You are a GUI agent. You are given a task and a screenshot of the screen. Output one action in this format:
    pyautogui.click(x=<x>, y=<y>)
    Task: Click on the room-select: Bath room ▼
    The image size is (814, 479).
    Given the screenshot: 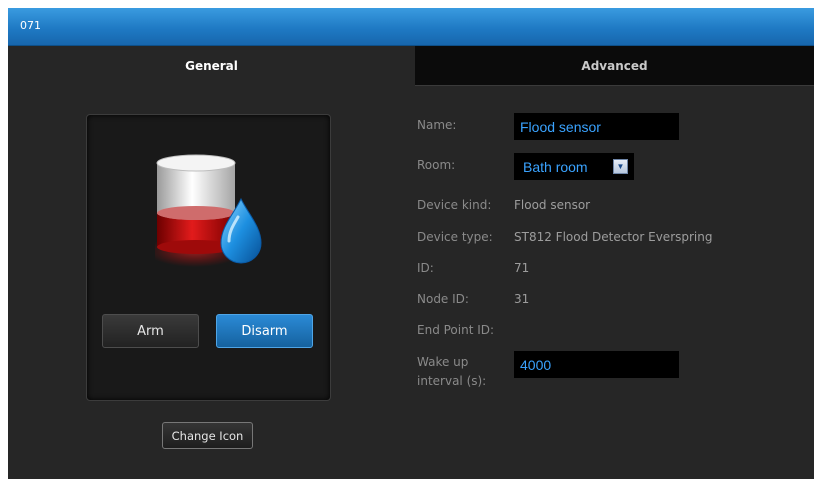 What is the action you would take?
    pyautogui.click(x=574, y=166)
    